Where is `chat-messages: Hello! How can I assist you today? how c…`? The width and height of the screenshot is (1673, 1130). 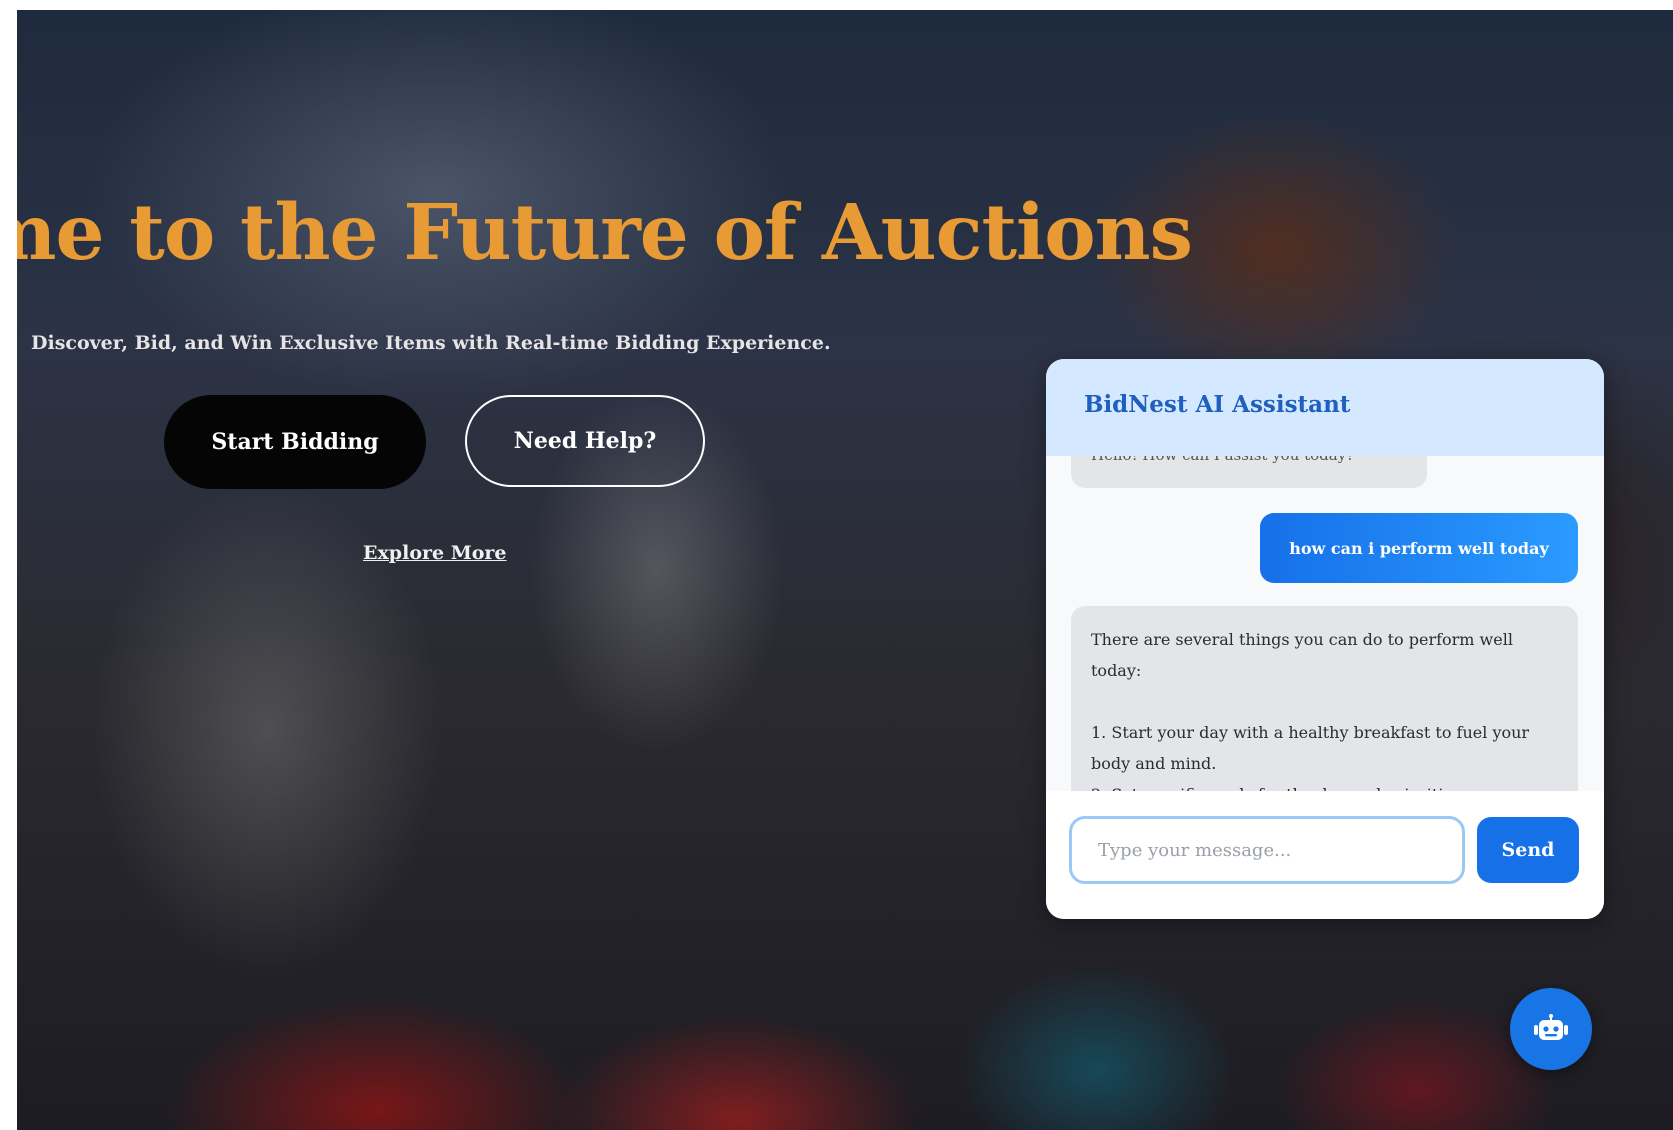
chat-messages: Hello! How can I assist you today? how c… is located at coordinates (1325, 623).